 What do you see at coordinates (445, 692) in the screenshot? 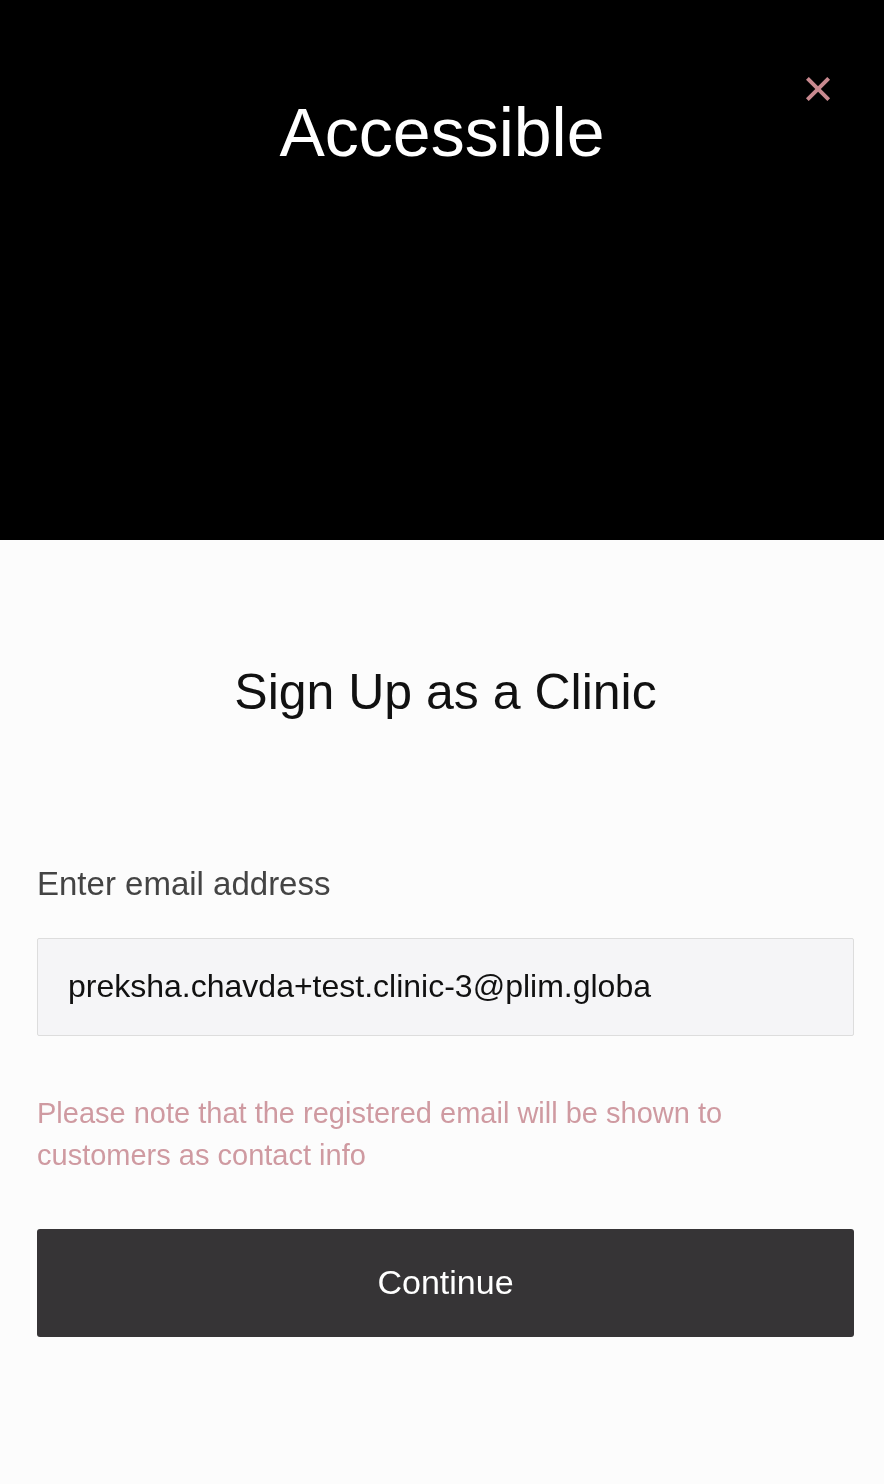
I see `form-heading: Sign Up as a Clinic` at bounding box center [445, 692].